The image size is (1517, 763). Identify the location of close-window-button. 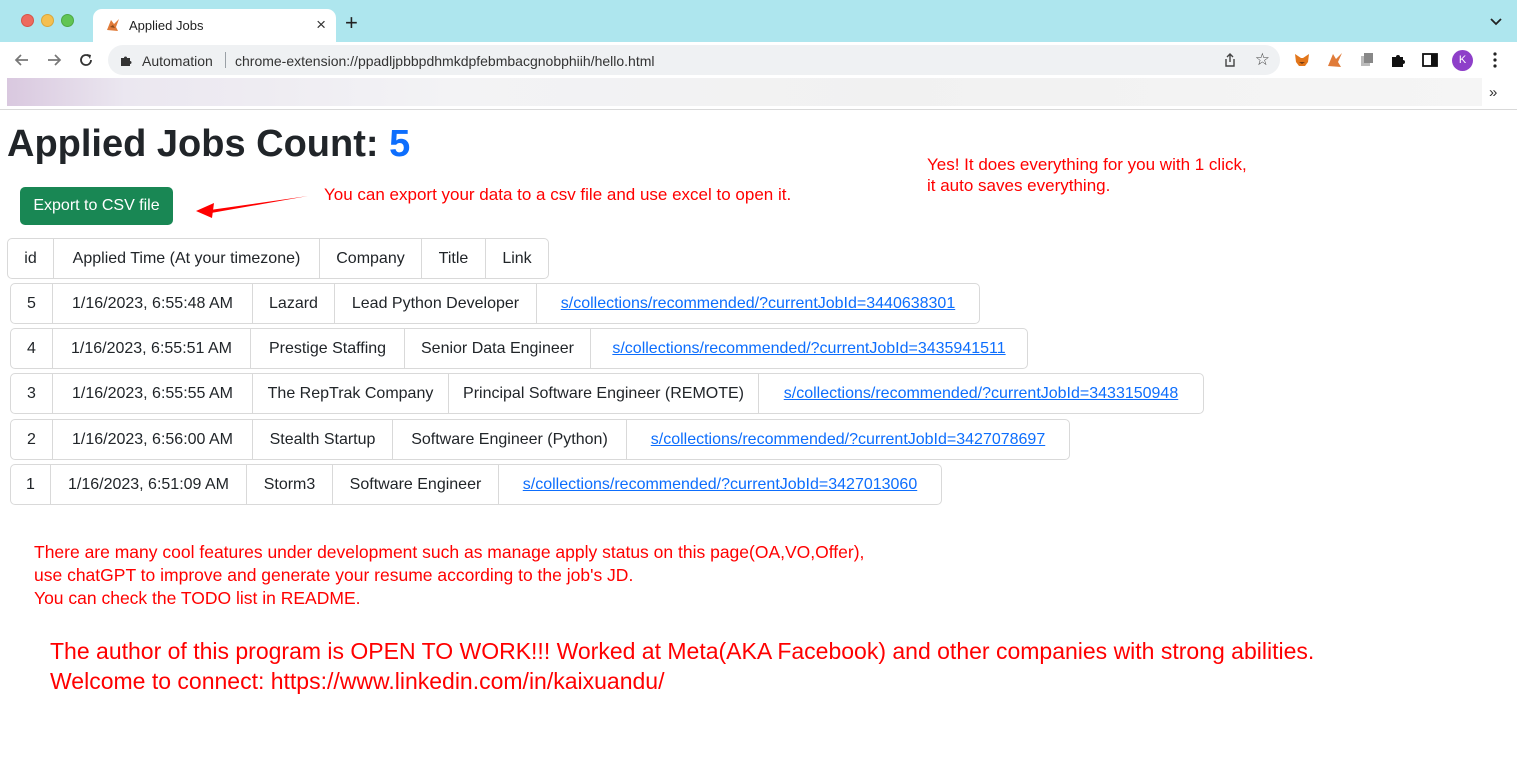
(27, 20).